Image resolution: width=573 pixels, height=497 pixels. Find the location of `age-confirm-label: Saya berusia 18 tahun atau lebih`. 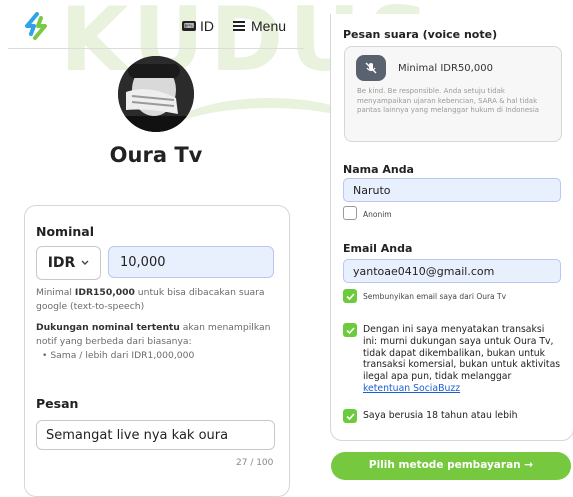

age-confirm-label: Saya berusia 18 tahun atau lebih is located at coordinates (440, 415).